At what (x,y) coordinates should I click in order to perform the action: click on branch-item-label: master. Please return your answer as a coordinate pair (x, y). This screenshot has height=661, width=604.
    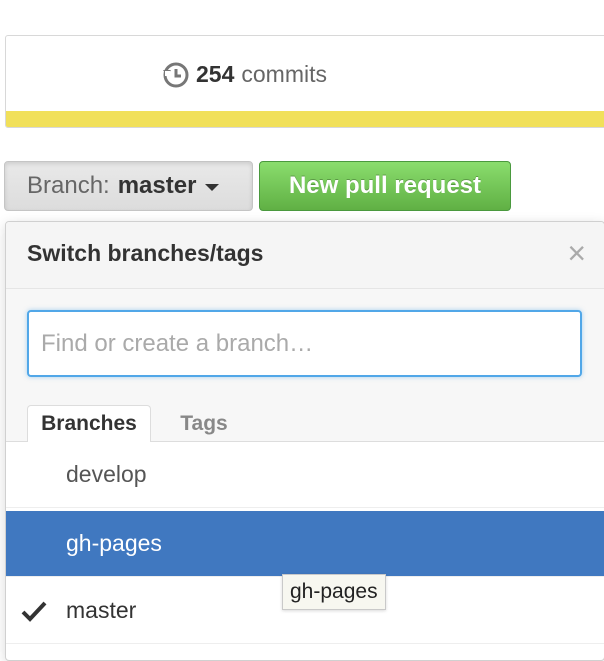
    Looking at the image, I should click on (101, 610).